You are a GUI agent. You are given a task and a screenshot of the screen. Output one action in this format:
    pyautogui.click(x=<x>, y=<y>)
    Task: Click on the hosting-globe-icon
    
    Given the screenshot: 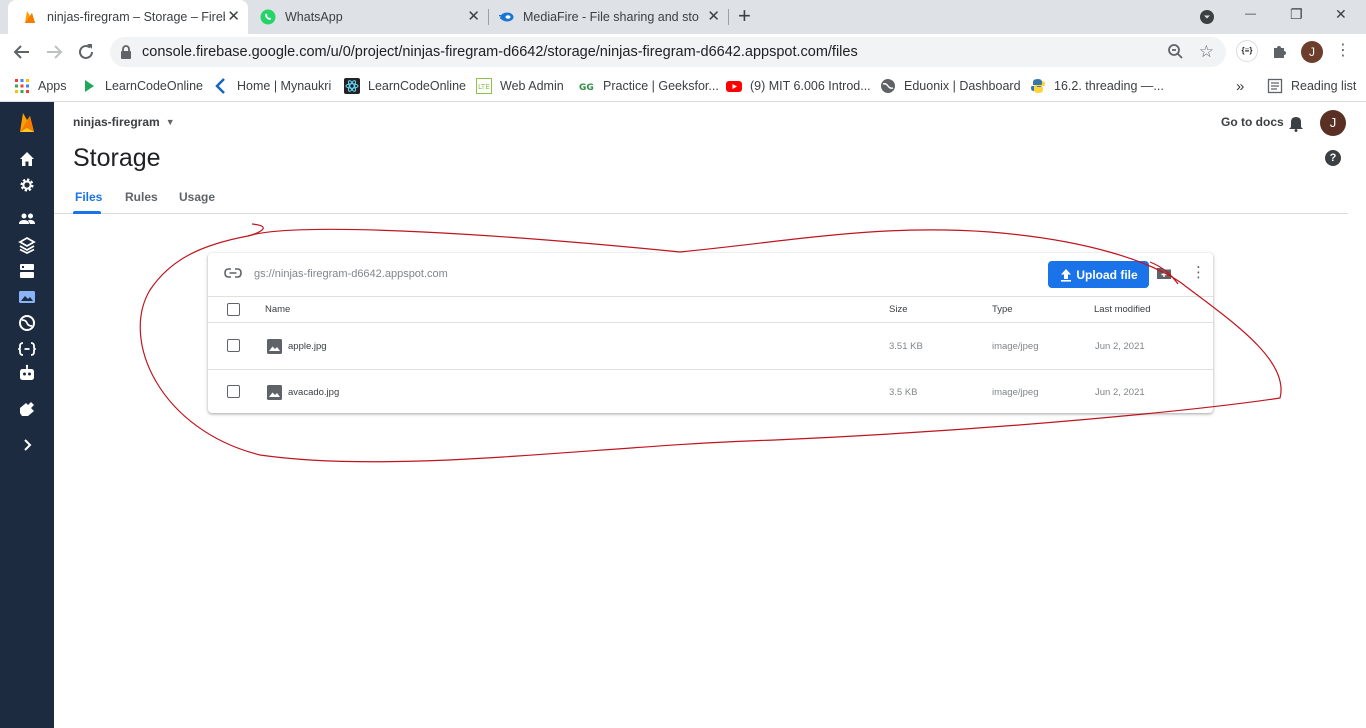 What is the action you would take?
    pyautogui.click(x=27, y=323)
    